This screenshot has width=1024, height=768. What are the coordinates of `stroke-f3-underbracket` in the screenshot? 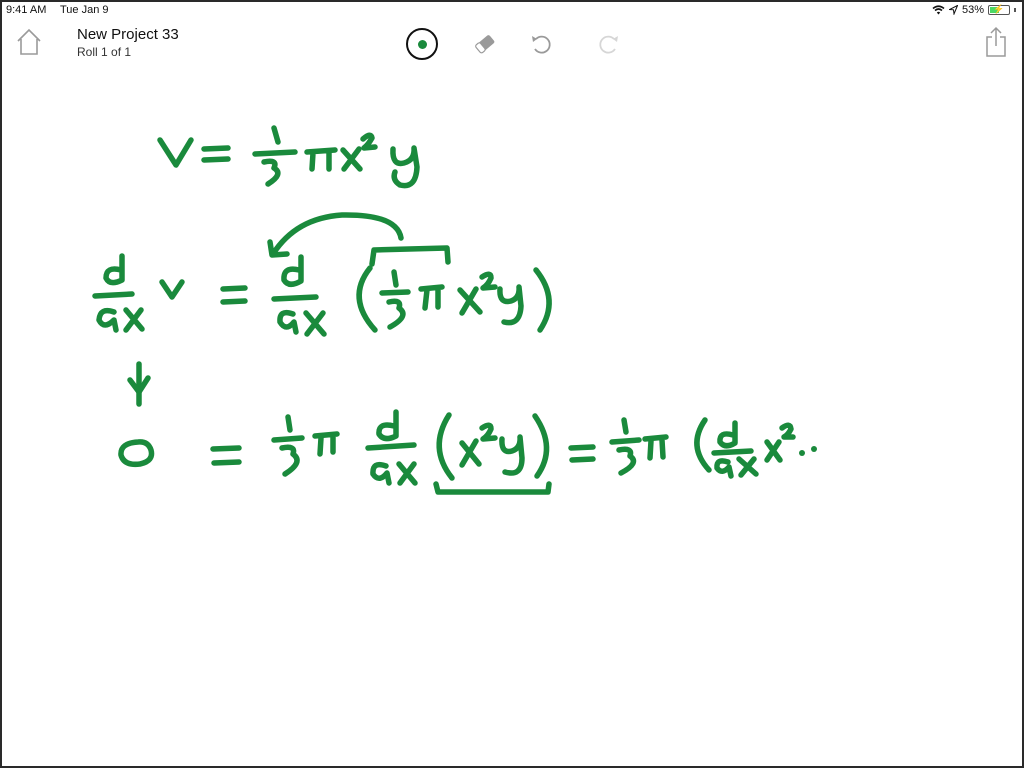 It's located at (492, 488).